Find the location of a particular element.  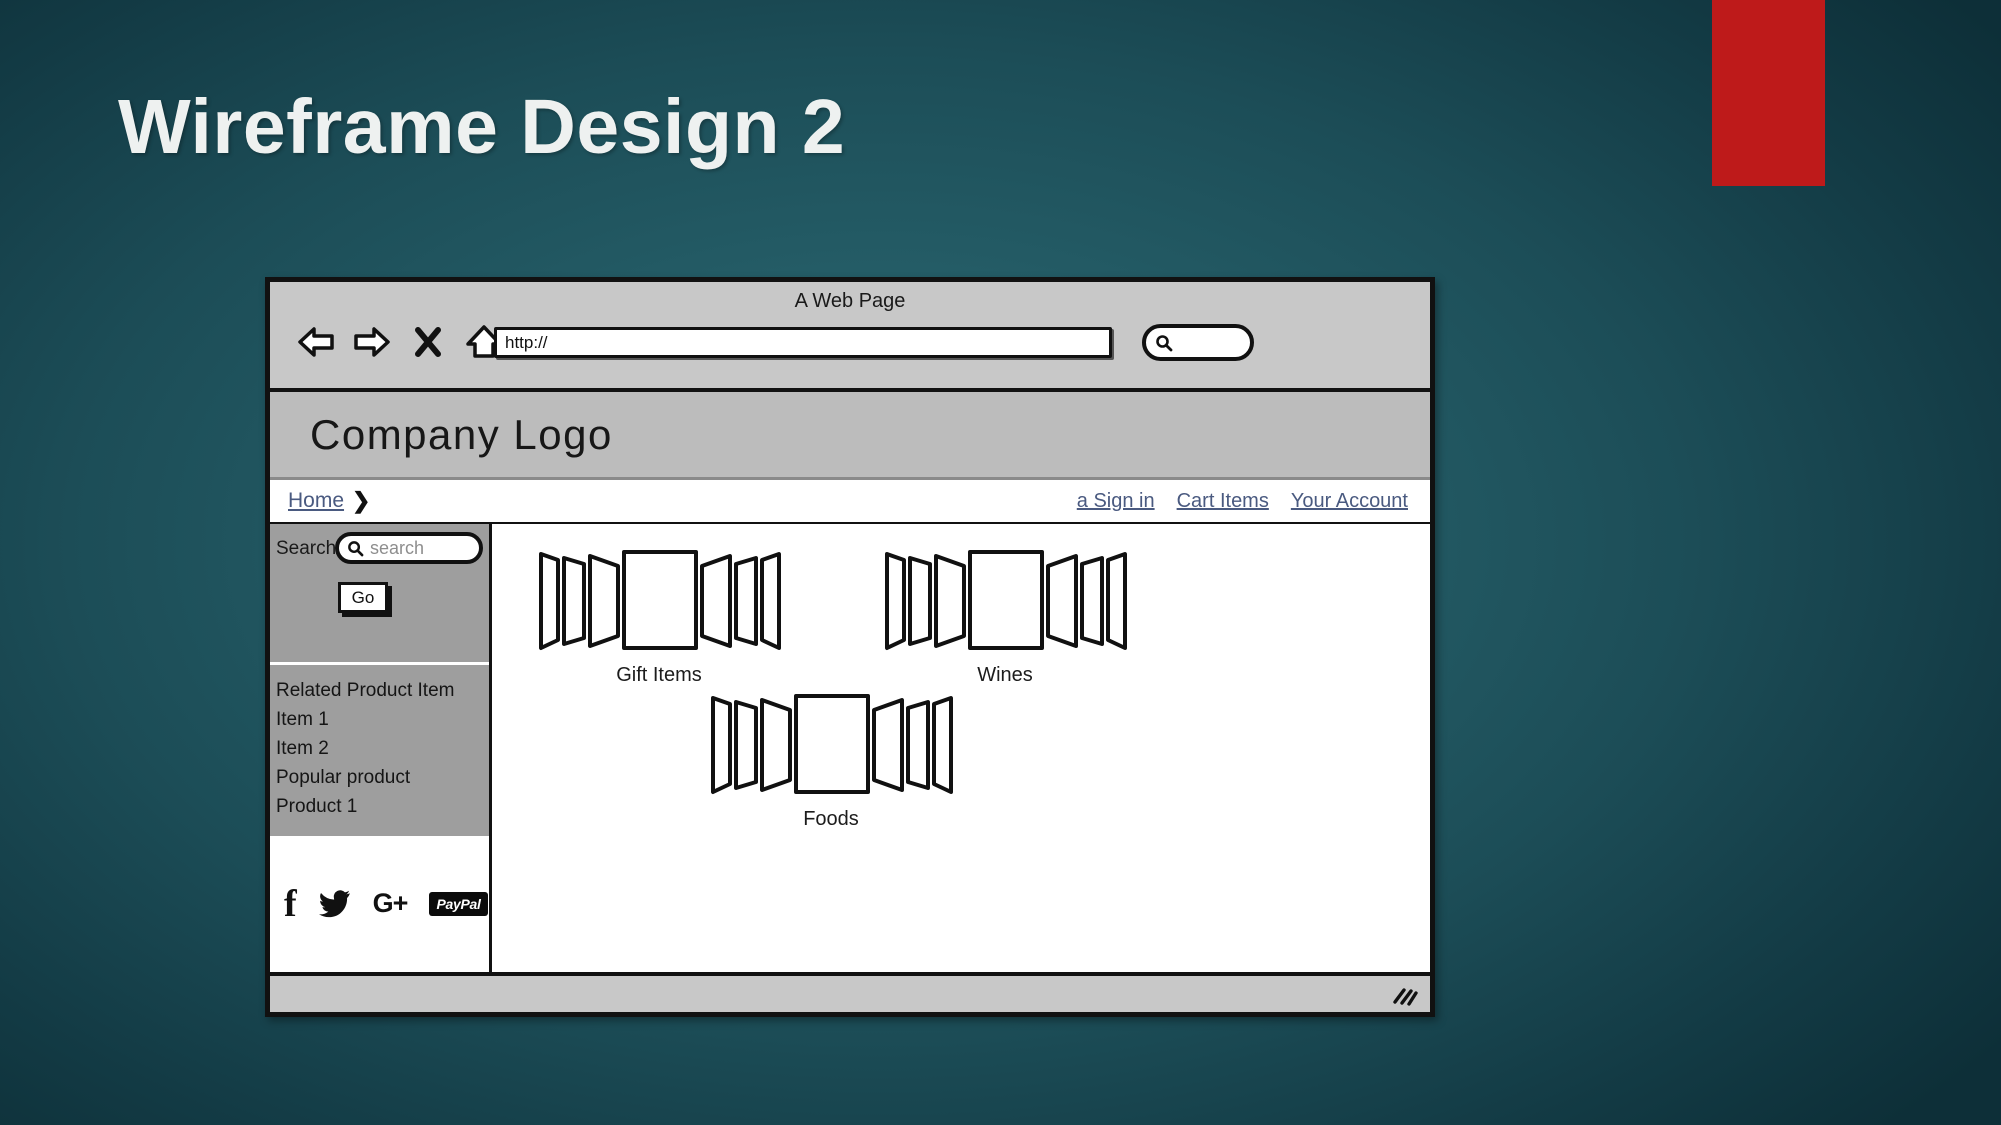

browser-search-input is located at coordinates (1198, 342).